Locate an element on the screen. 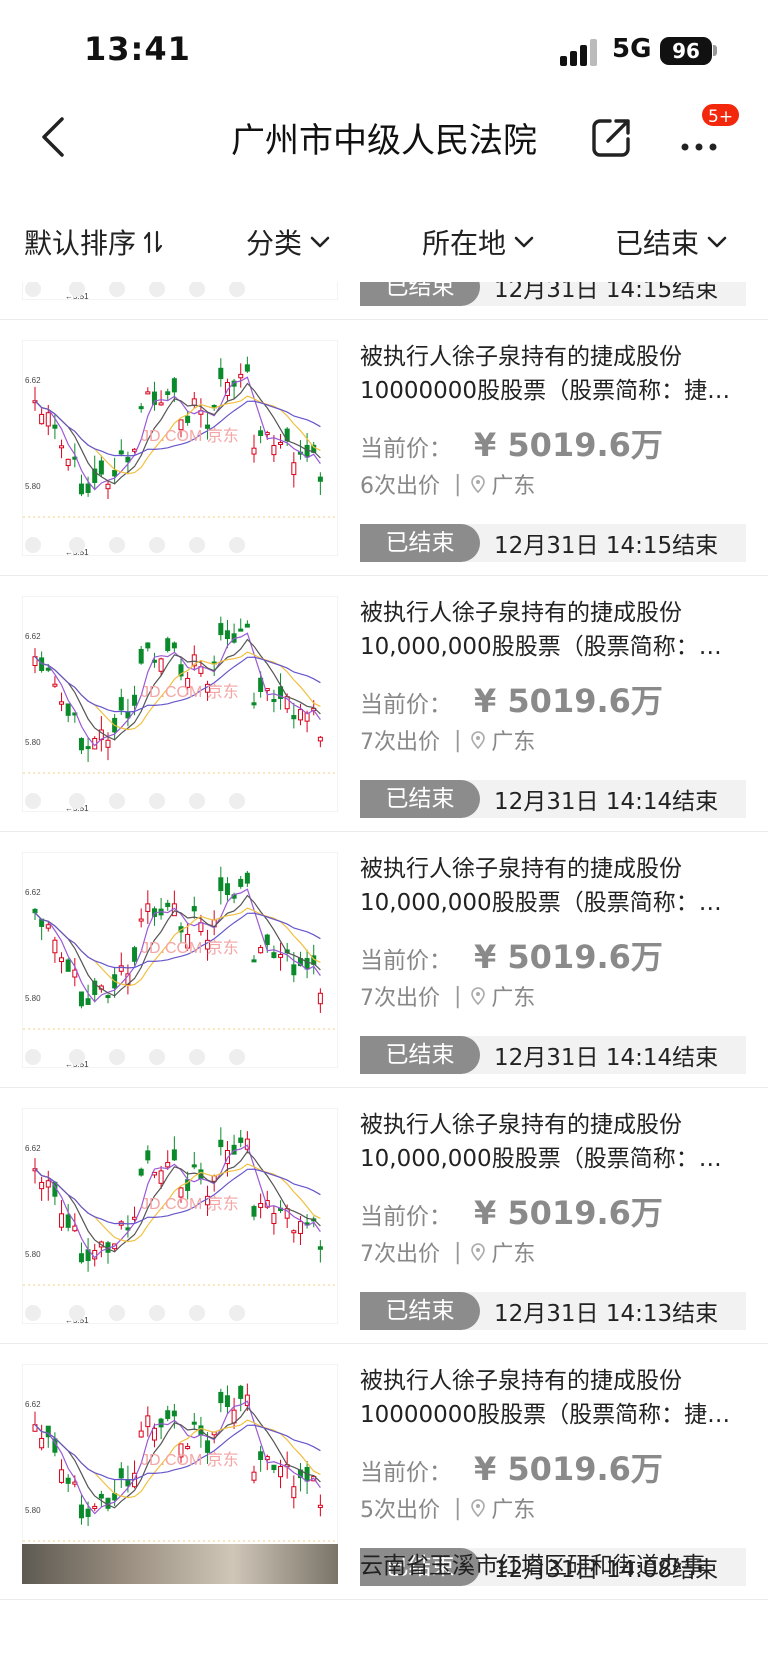  status-filter: 已结束 is located at coordinates (671, 242).